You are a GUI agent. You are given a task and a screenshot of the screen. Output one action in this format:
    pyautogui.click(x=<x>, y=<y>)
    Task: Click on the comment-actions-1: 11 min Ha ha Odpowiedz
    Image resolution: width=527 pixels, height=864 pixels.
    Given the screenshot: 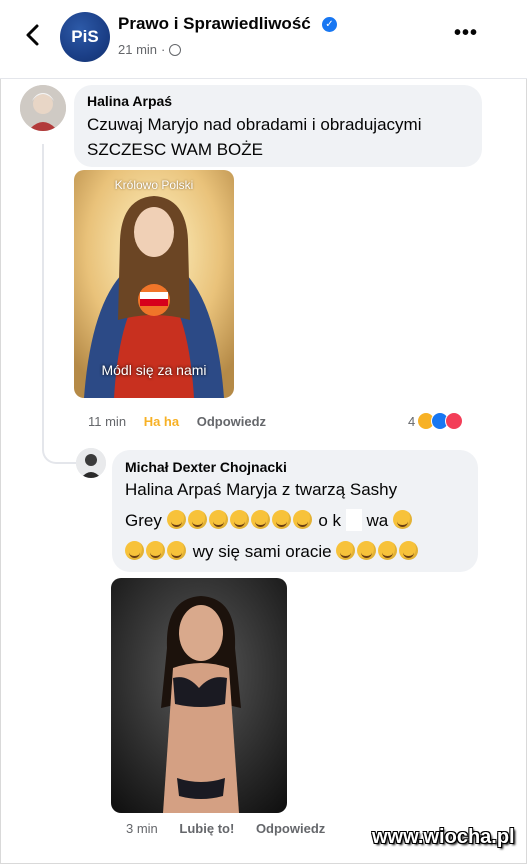 What is the action you would take?
    pyautogui.click(x=177, y=421)
    